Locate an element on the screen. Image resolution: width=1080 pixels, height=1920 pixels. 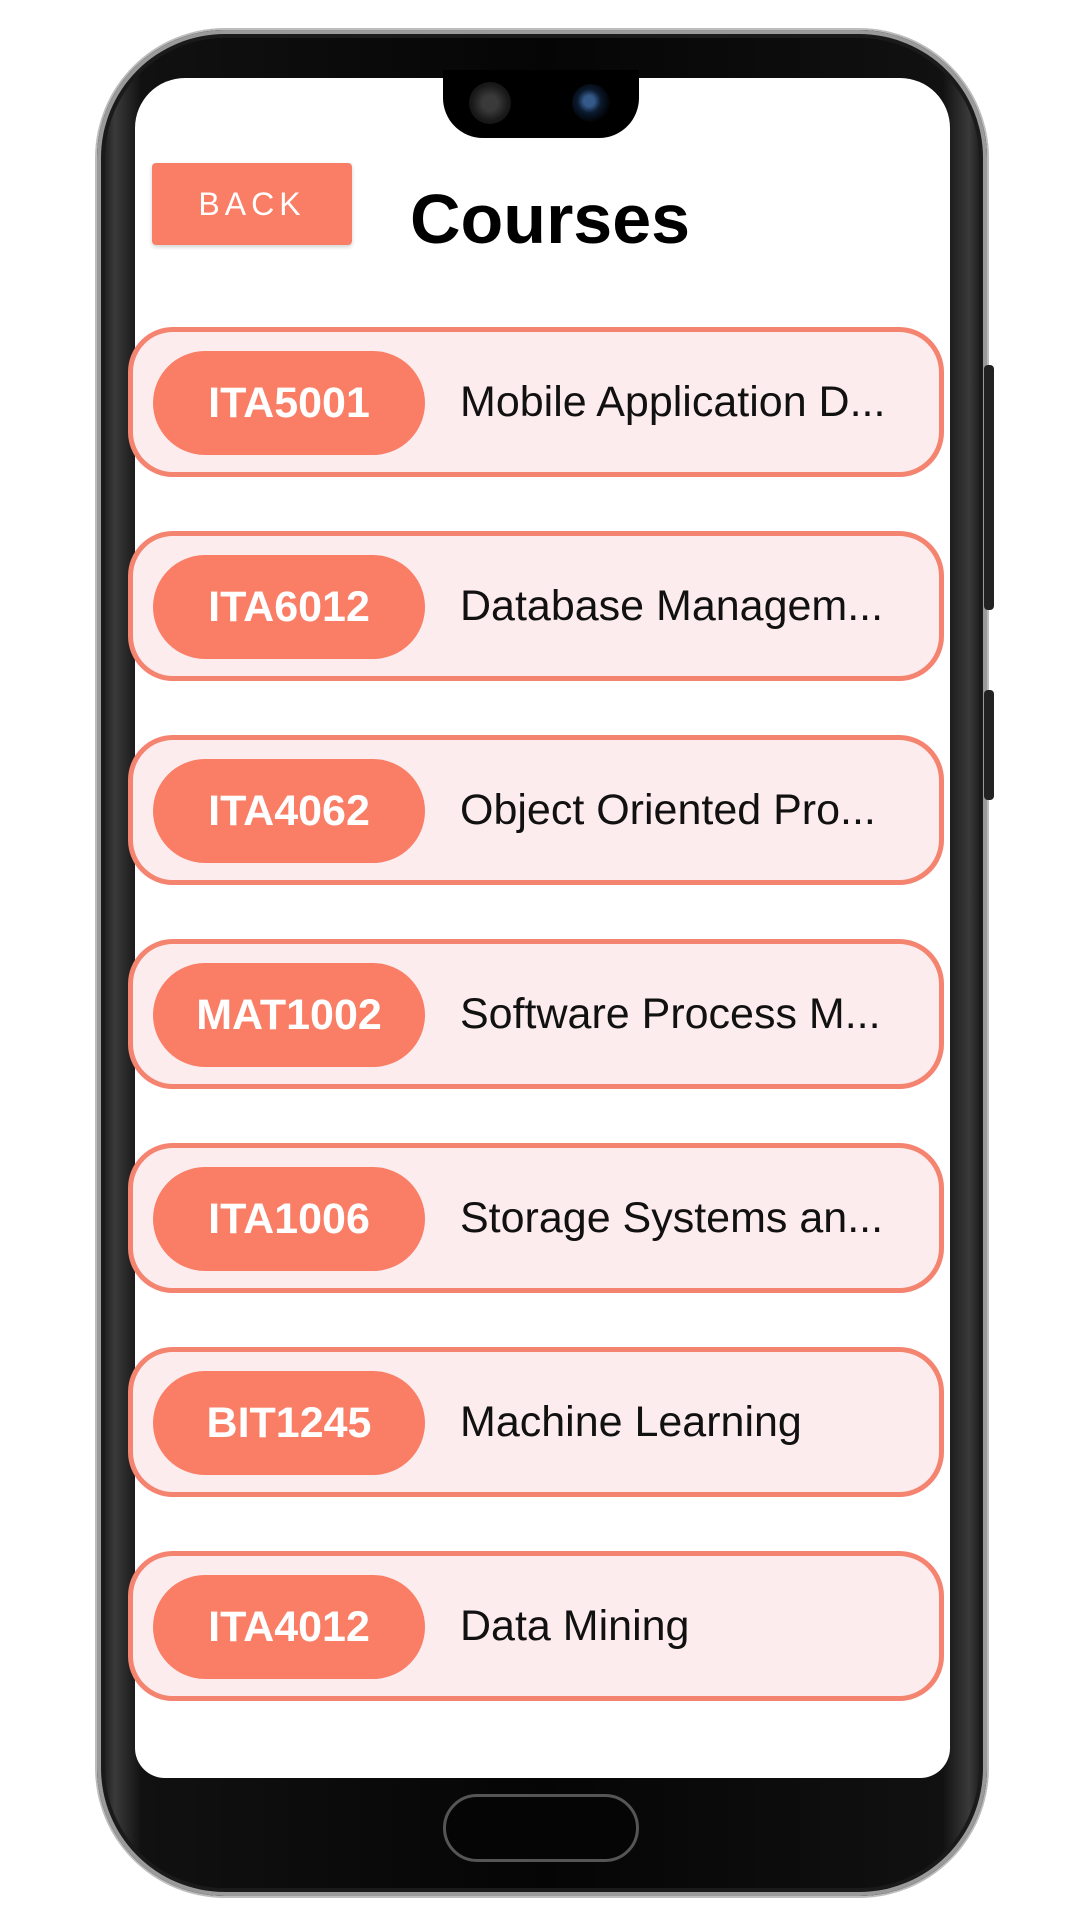
course-code-badge: MAT1002 is located at coordinates (289, 1015).